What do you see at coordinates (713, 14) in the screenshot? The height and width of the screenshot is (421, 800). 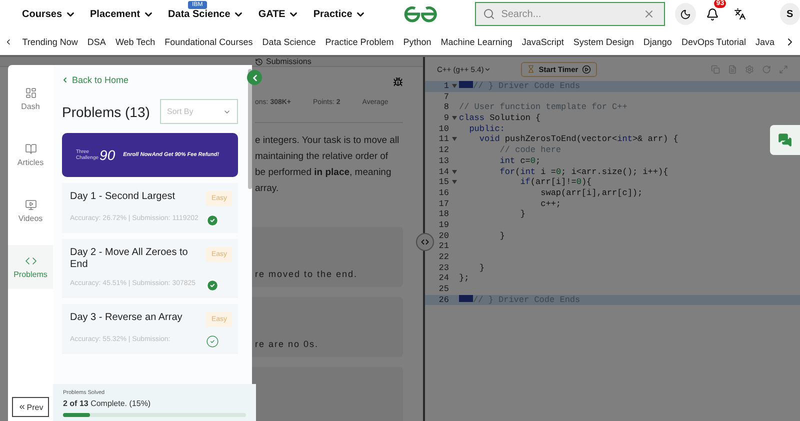 I see `bell-icon` at bounding box center [713, 14].